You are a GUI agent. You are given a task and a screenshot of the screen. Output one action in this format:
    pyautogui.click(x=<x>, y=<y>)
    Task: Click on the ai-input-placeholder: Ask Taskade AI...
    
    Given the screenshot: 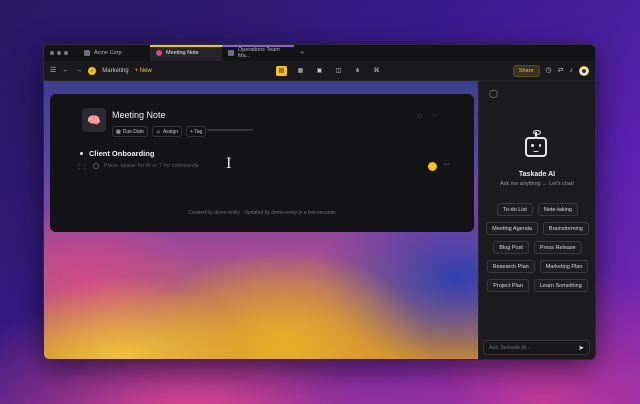 What is the action you would take?
    pyautogui.click(x=510, y=347)
    